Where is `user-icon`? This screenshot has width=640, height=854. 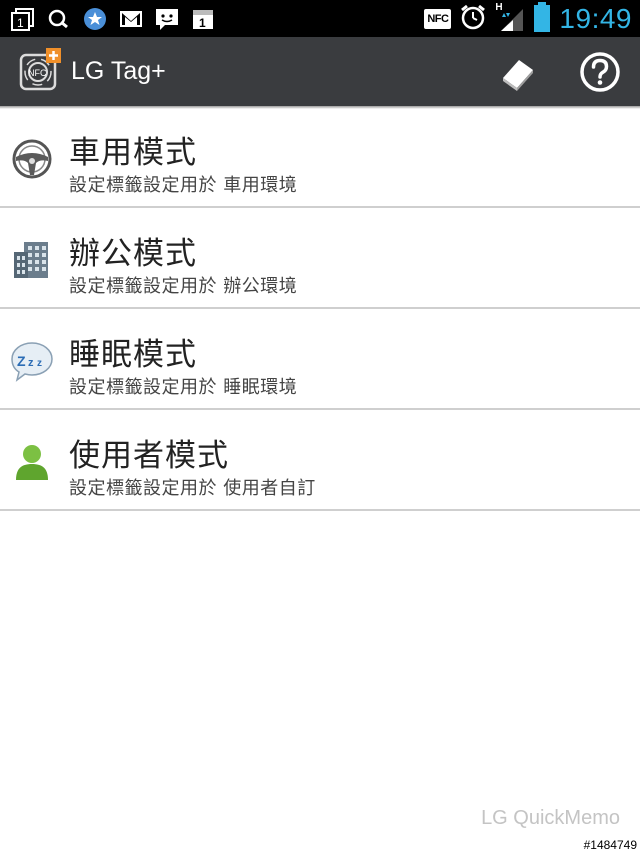 user-icon is located at coordinates (32, 462).